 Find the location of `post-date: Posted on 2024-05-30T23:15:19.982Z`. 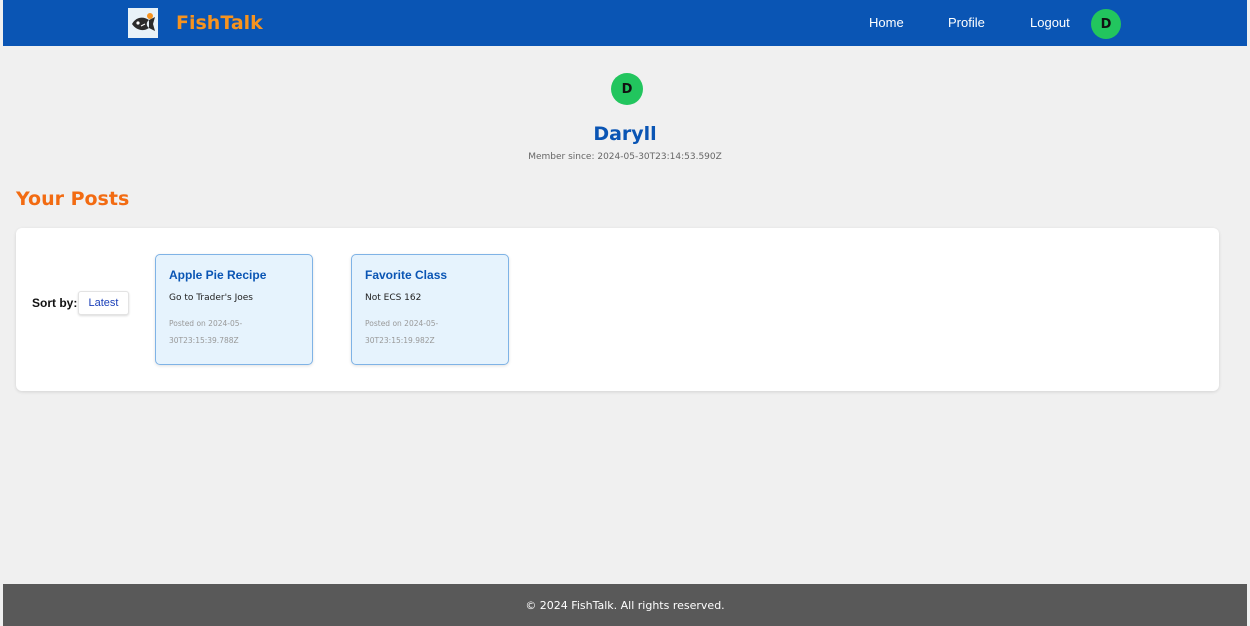

post-date: Posted on 2024-05-30T23:15:19.982Z is located at coordinates (402, 332).